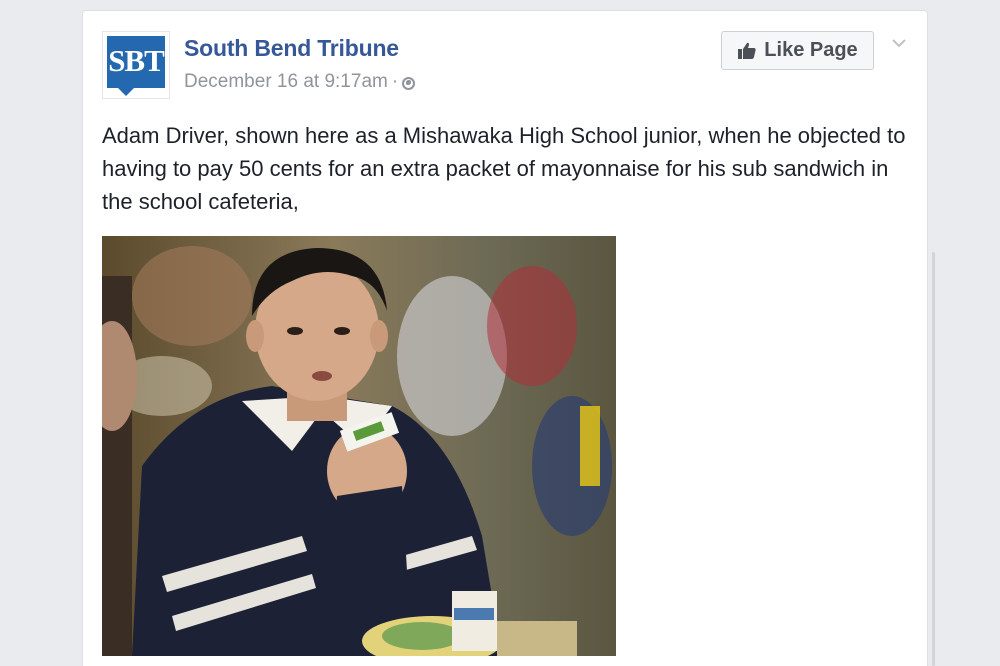 The width and height of the screenshot is (1000, 666). What do you see at coordinates (291, 48) in the screenshot?
I see `page-name-link: South Bend Tribune` at bounding box center [291, 48].